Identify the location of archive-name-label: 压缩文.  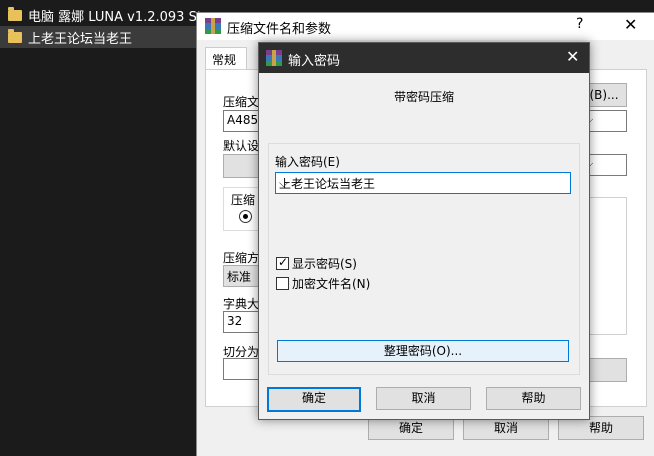
(241, 102).